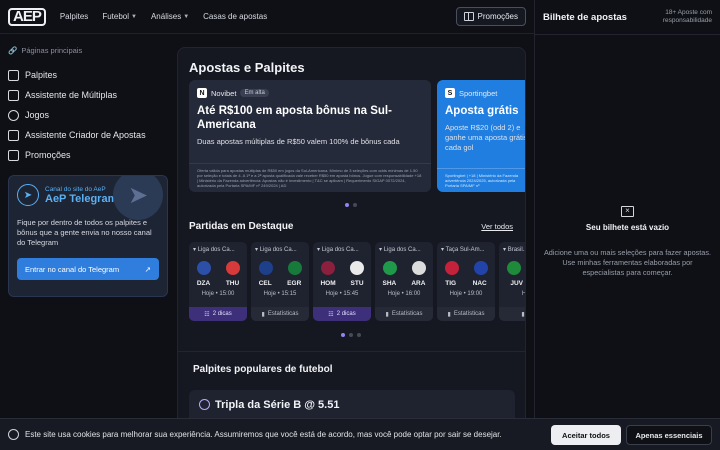 This screenshot has width=720, height=450. I want to click on nav-casas-de-apostas: Casas de apostas, so click(235, 16).